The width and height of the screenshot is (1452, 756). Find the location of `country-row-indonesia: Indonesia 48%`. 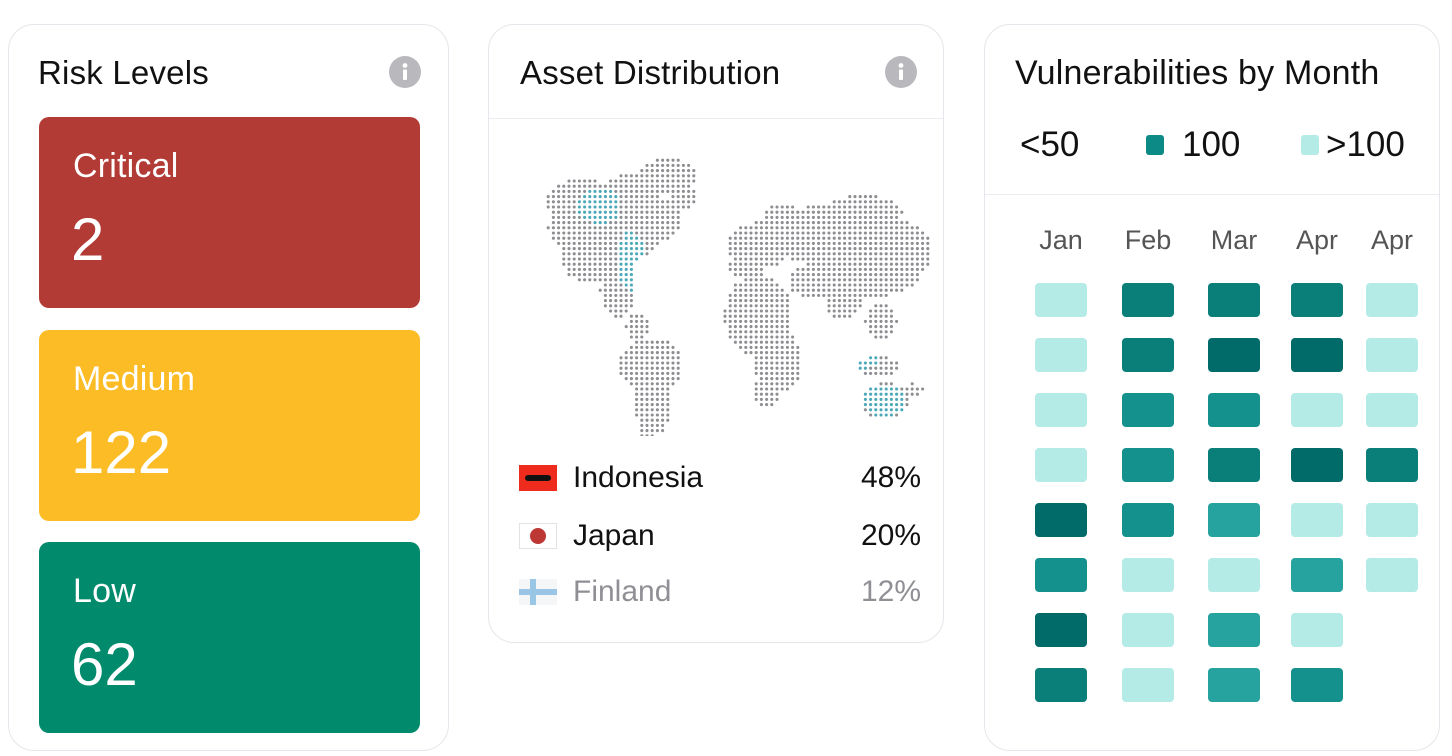

country-row-indonesia: Indonesia 48% is located at coordinates (720, 479).